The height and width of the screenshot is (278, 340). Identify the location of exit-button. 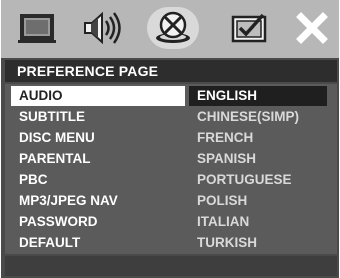
(312, 28).